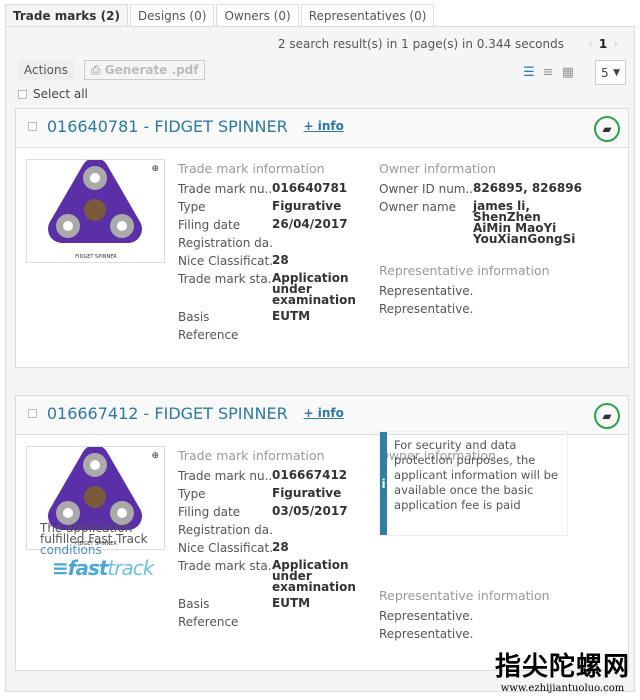  I want to click on pagination: ‹ 1 ›, so click(603, 44).